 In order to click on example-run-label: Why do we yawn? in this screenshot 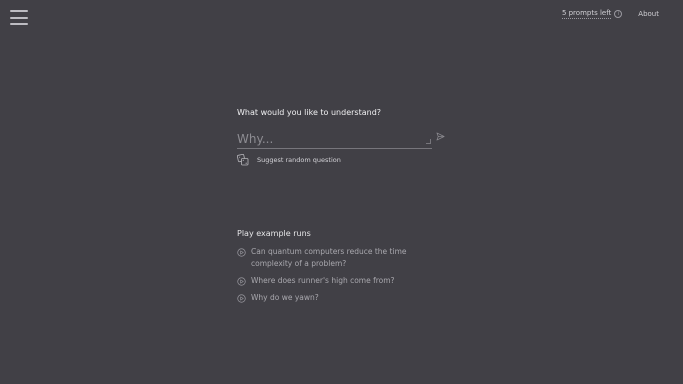, I will do `click(285, 297)`.